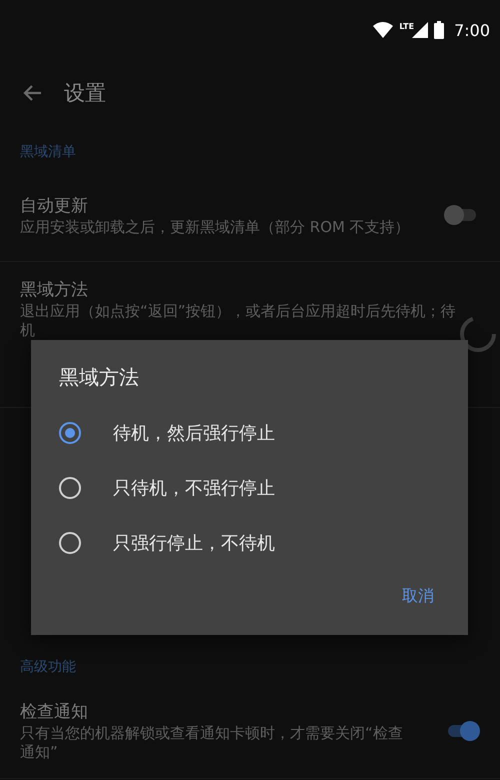  What do you see at coordinates (194, 488) in the screenshot?
I see `option-label: 只待机，不强行停止` at bounding box center [194, 488].